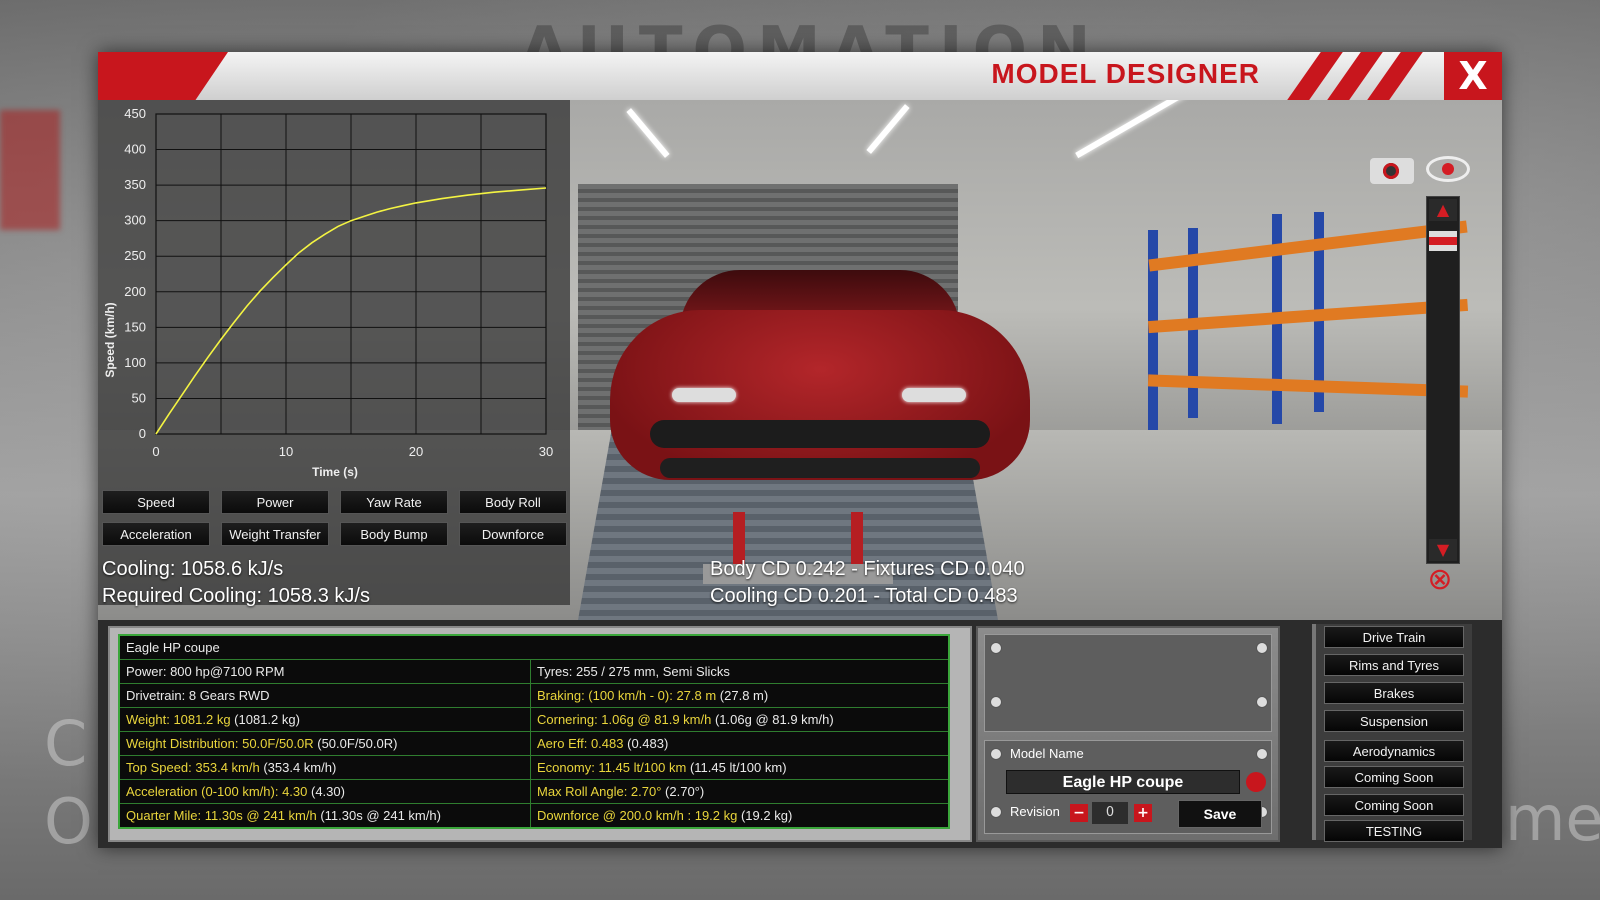  Describe the element at coordinates (612, 767) in the screenshot. I see `spec-highlight: Economy: 11.45 lt/100 km` at that location.